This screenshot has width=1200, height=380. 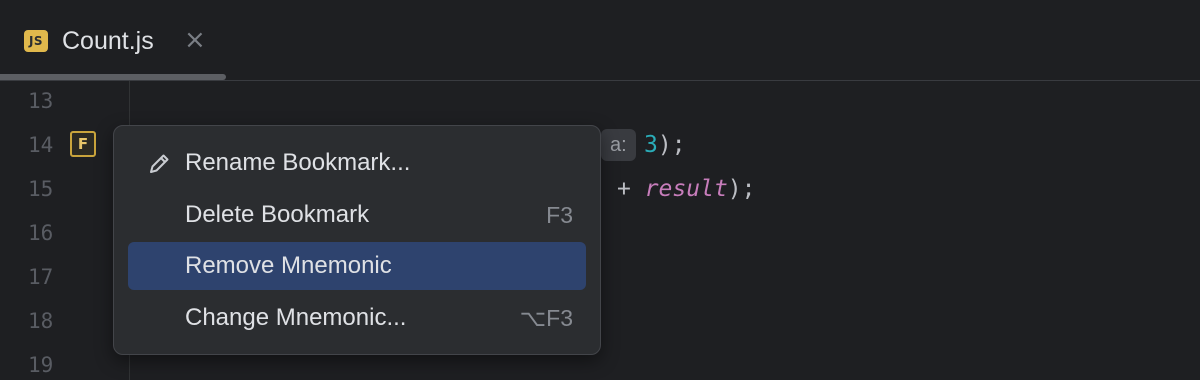 I want to click on code-operator: +, so click(x=631, y=189).